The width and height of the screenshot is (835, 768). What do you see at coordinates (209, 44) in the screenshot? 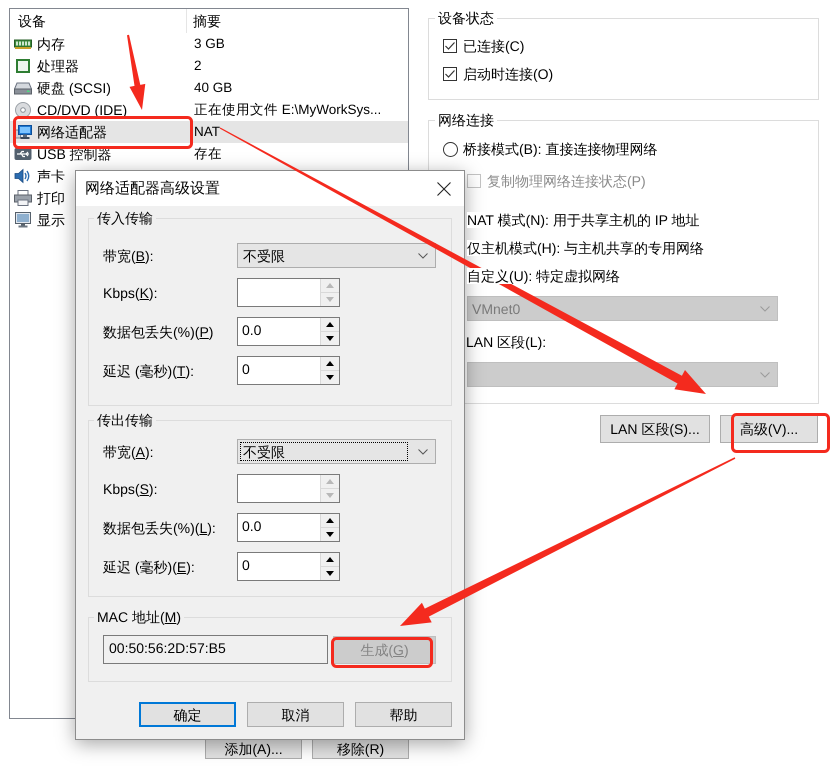
I see `device-summary: 3 GB` at bounding box center [209, 44].